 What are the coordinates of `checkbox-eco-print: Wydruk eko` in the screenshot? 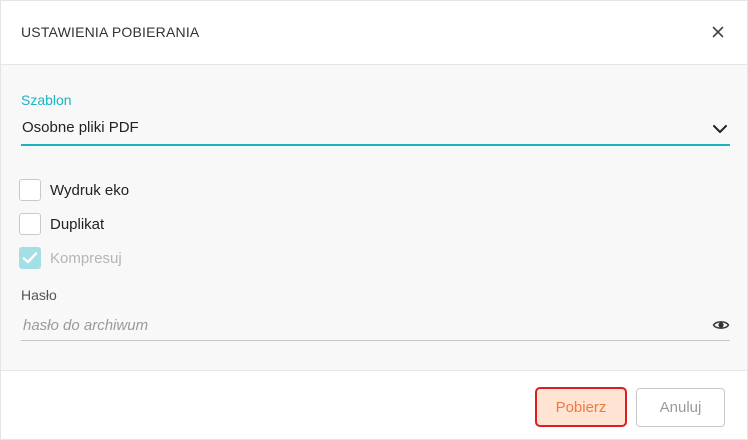 It's located at (74, 190).